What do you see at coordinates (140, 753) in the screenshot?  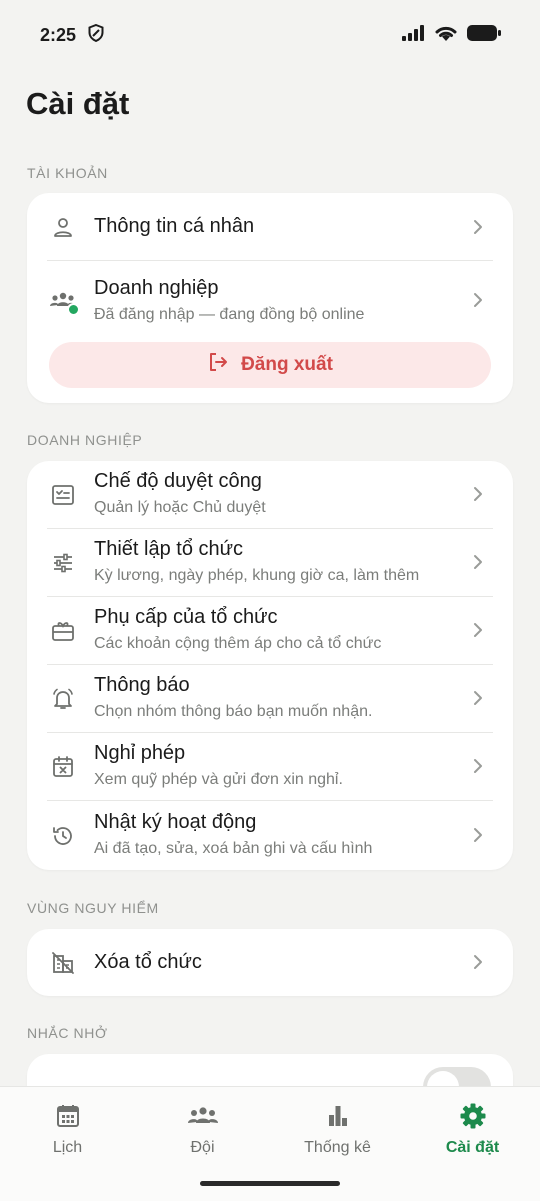 I see `item-title: Nghỉ phép` at bounding box center [140, 753].